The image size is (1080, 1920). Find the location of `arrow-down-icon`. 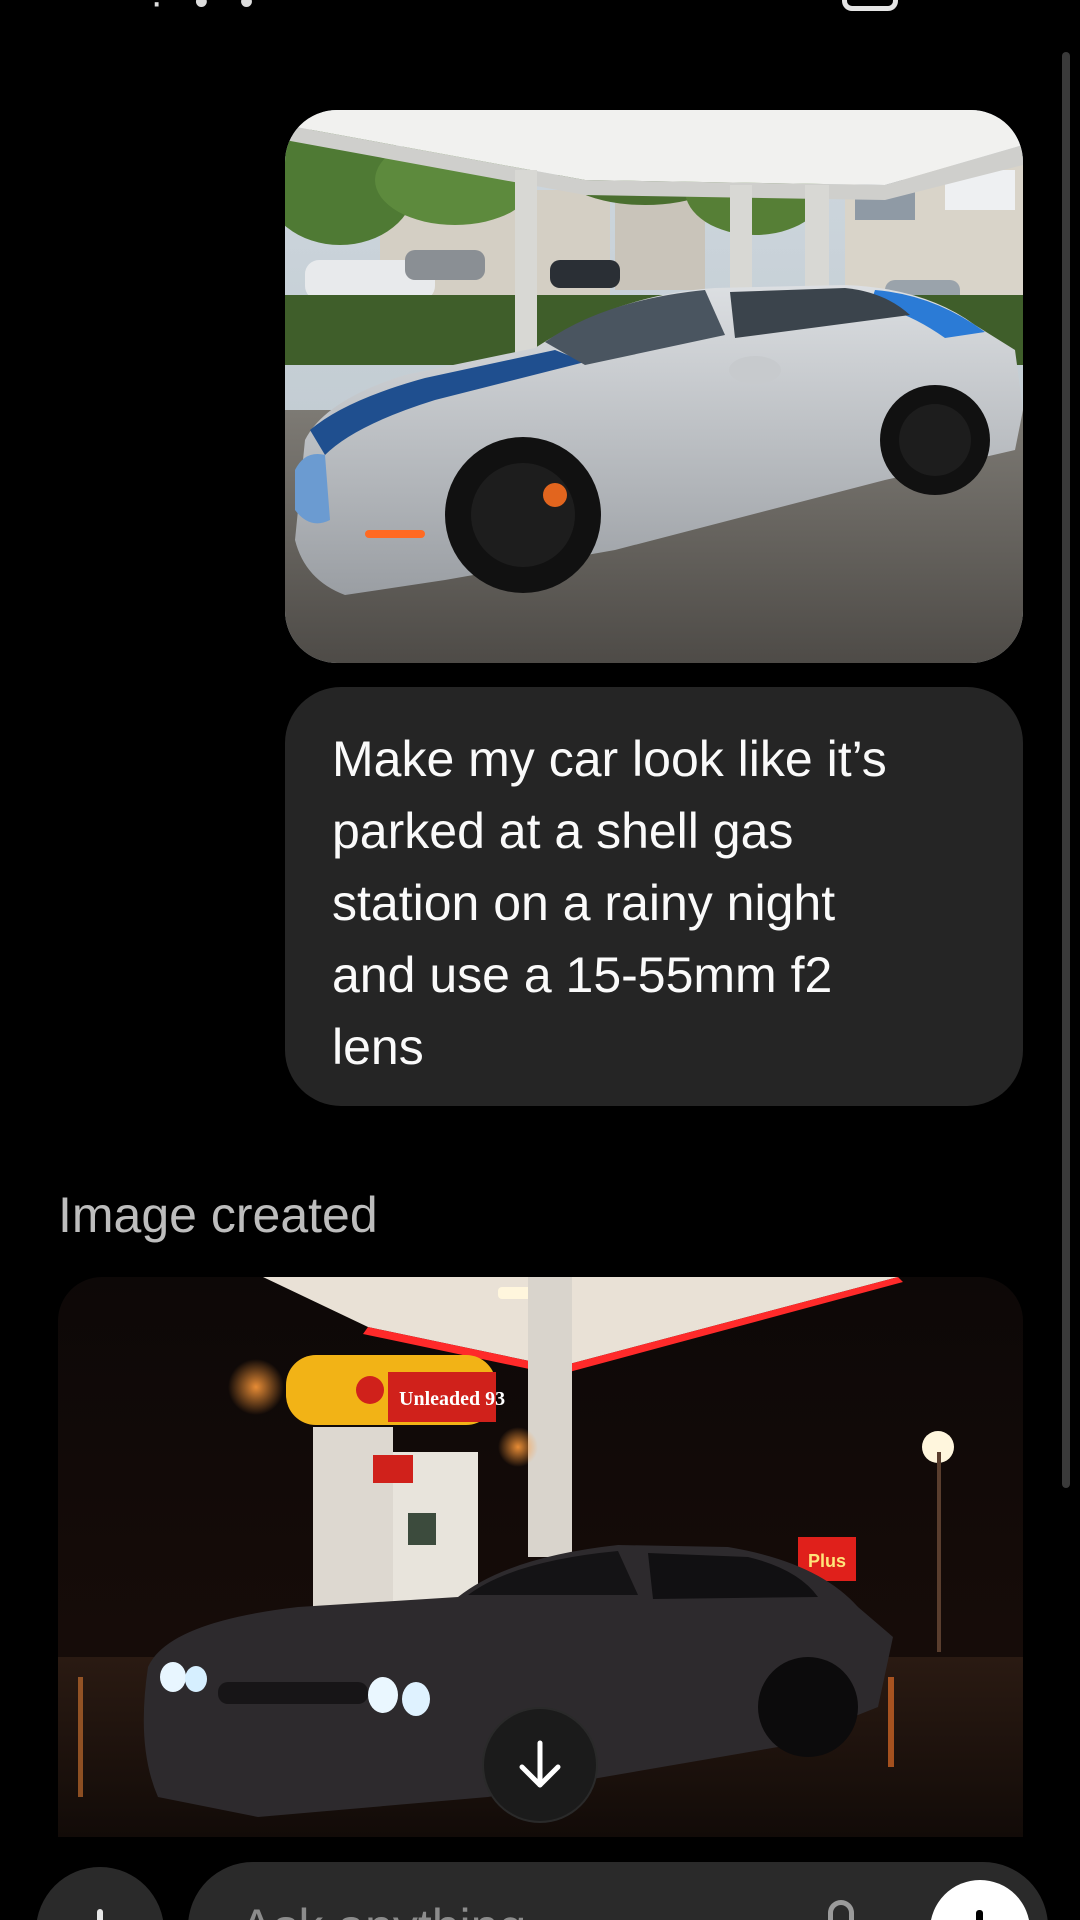

arrow-down-icon is located at coordinates (540, 1764).